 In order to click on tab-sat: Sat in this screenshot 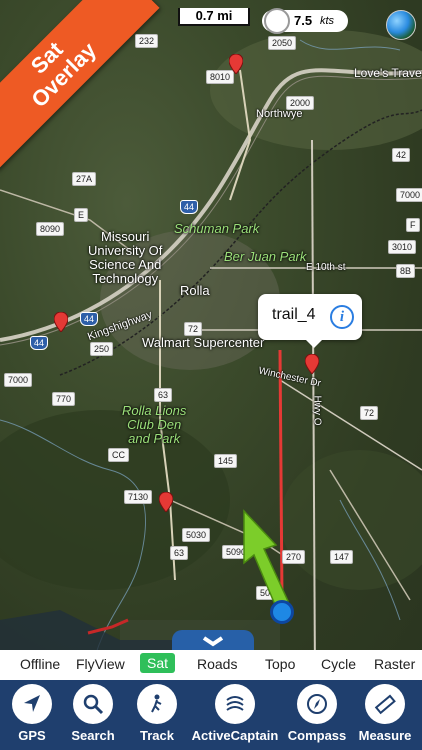, I will do `click(158, 663)`.